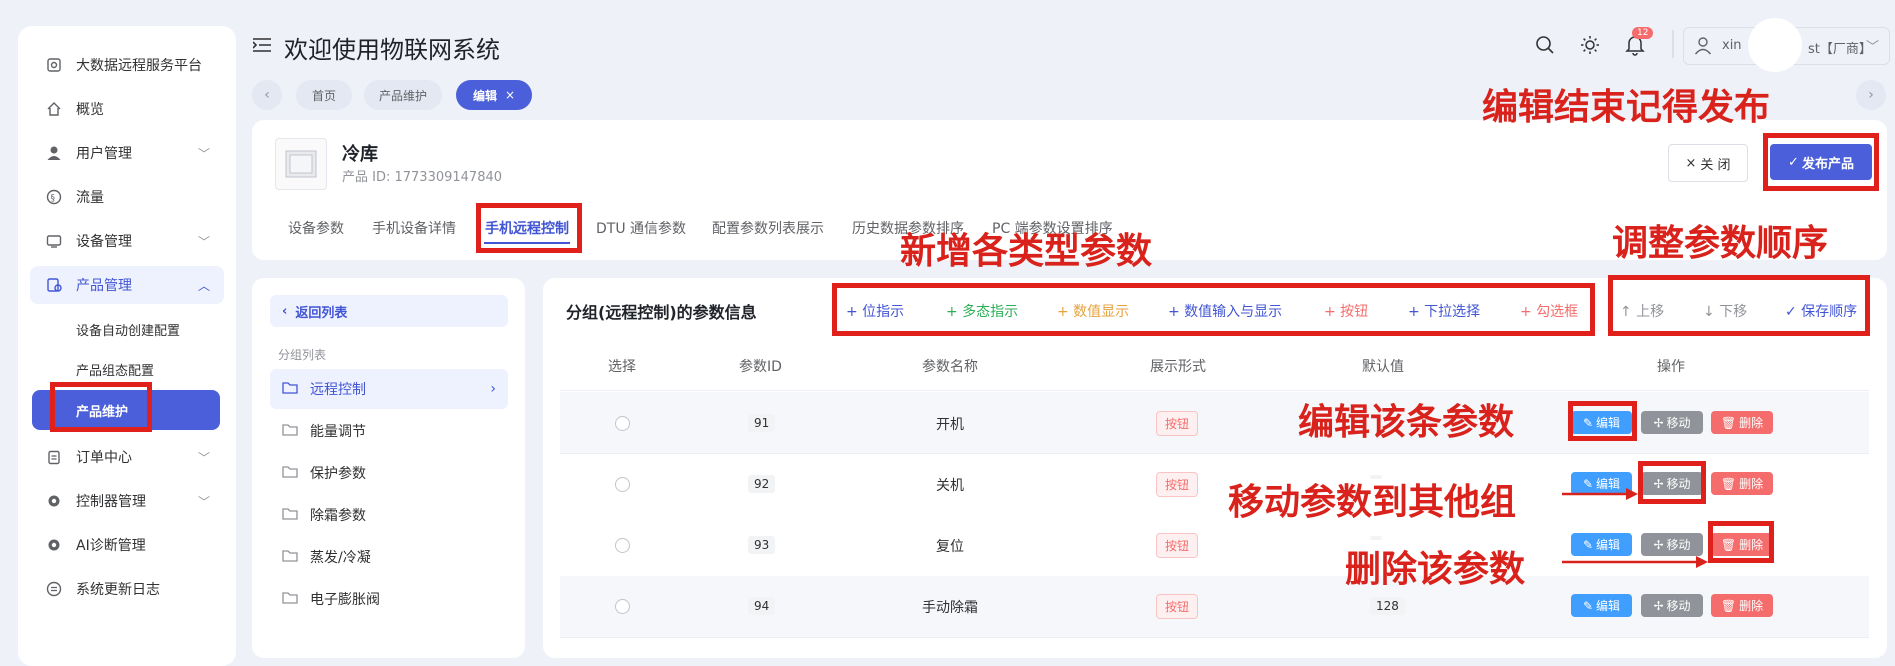 The image size is (1895, 666). I want to click on group-item: 电子膨胀阀, so click(389, 599).